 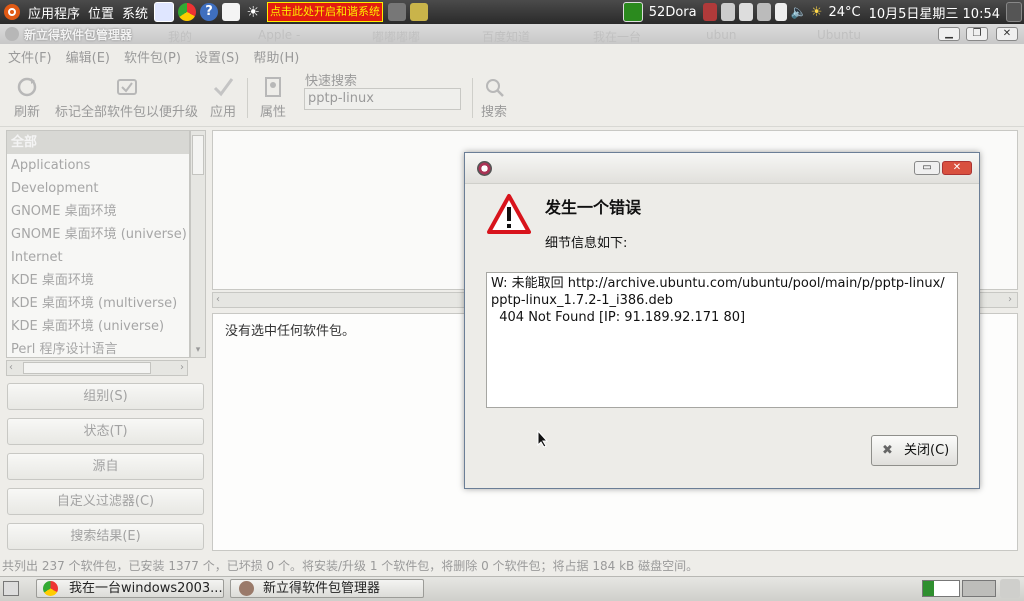 What do you see at coordinates (12, 12) in the screenshot?
I see `ubuntu-logo-icon` at bounding box center [12, 12].